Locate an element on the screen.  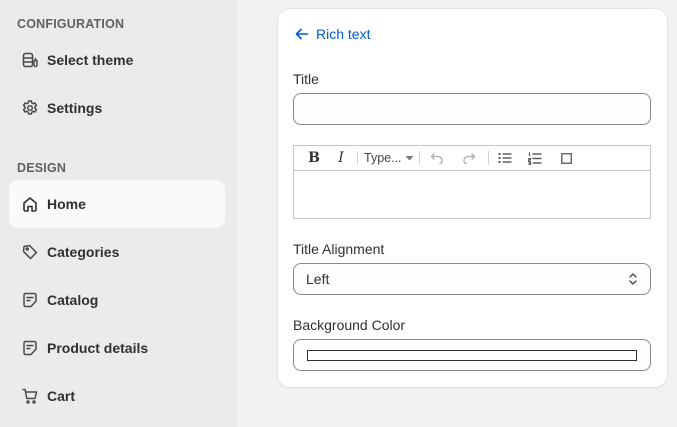
redo-button is located at coordinates (469, 158).